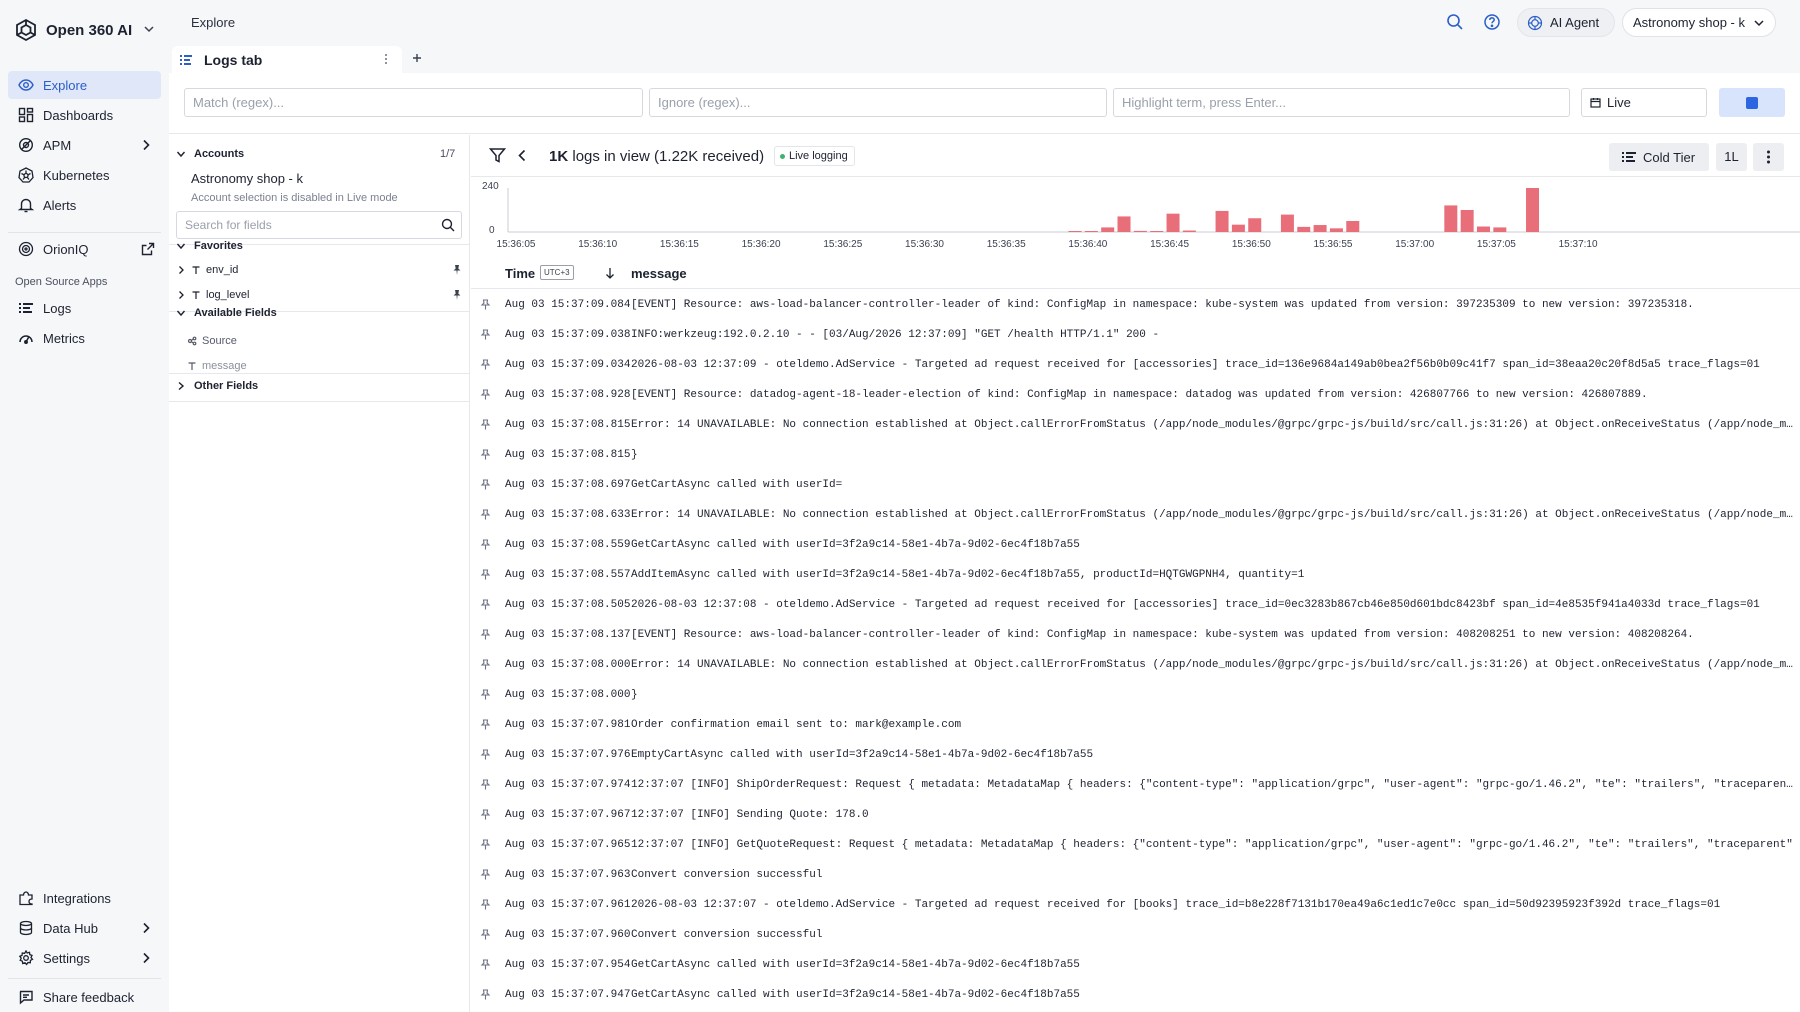  Describe the element at coordinates (226, 313) in the screenshot. I see `available-fields-section-toggle: Available Fields` at that location.